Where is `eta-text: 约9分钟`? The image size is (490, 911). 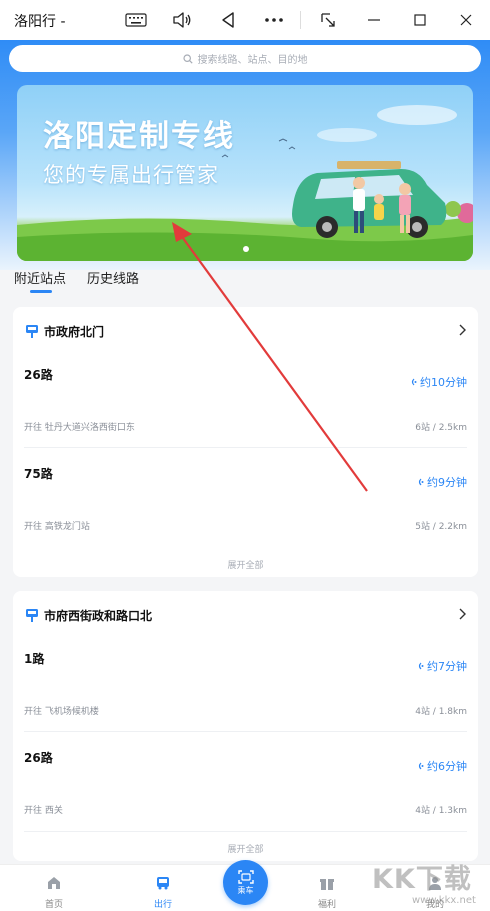 eta-text: 约9分钟 is located at coordinates (447, 482).